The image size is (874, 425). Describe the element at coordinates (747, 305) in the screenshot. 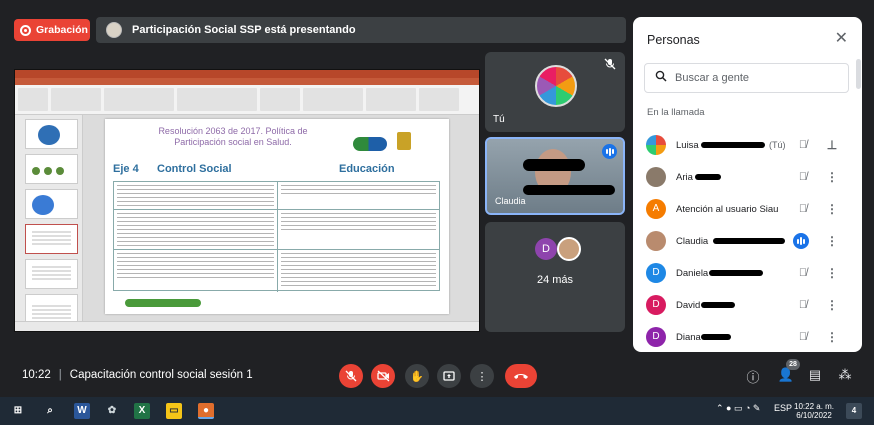

I see `participant-row: D David 🎙̸ ⋮` at that location.